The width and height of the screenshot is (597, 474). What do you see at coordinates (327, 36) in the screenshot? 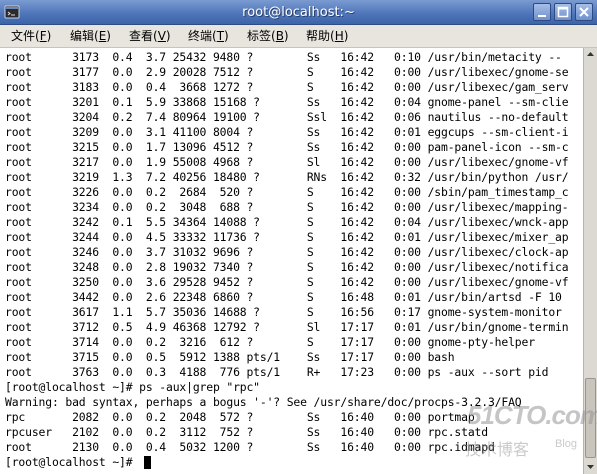
I see `menu-help: 帮助(H)` at bounding box center [327, 36].